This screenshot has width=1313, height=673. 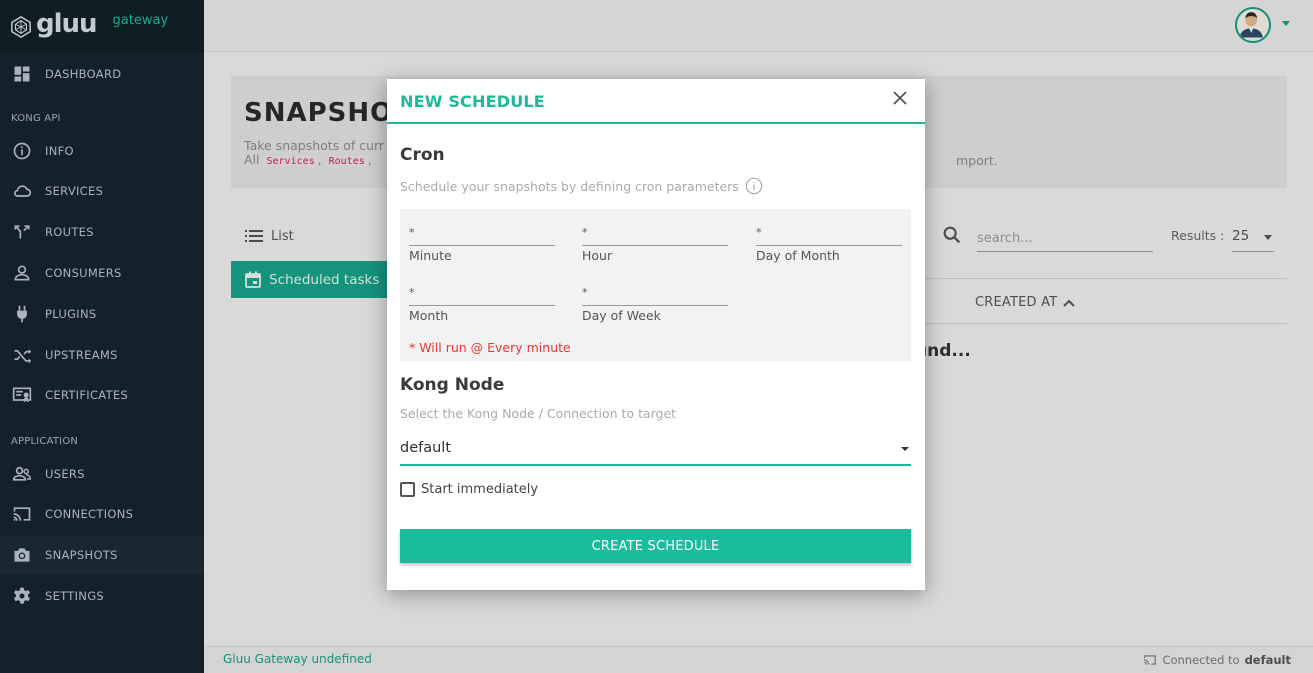 What do you see at coordinates (656, 101) in the screenshot?
I see `modal-header: NEW SCHEDULE` at bounding box center [656, 101].